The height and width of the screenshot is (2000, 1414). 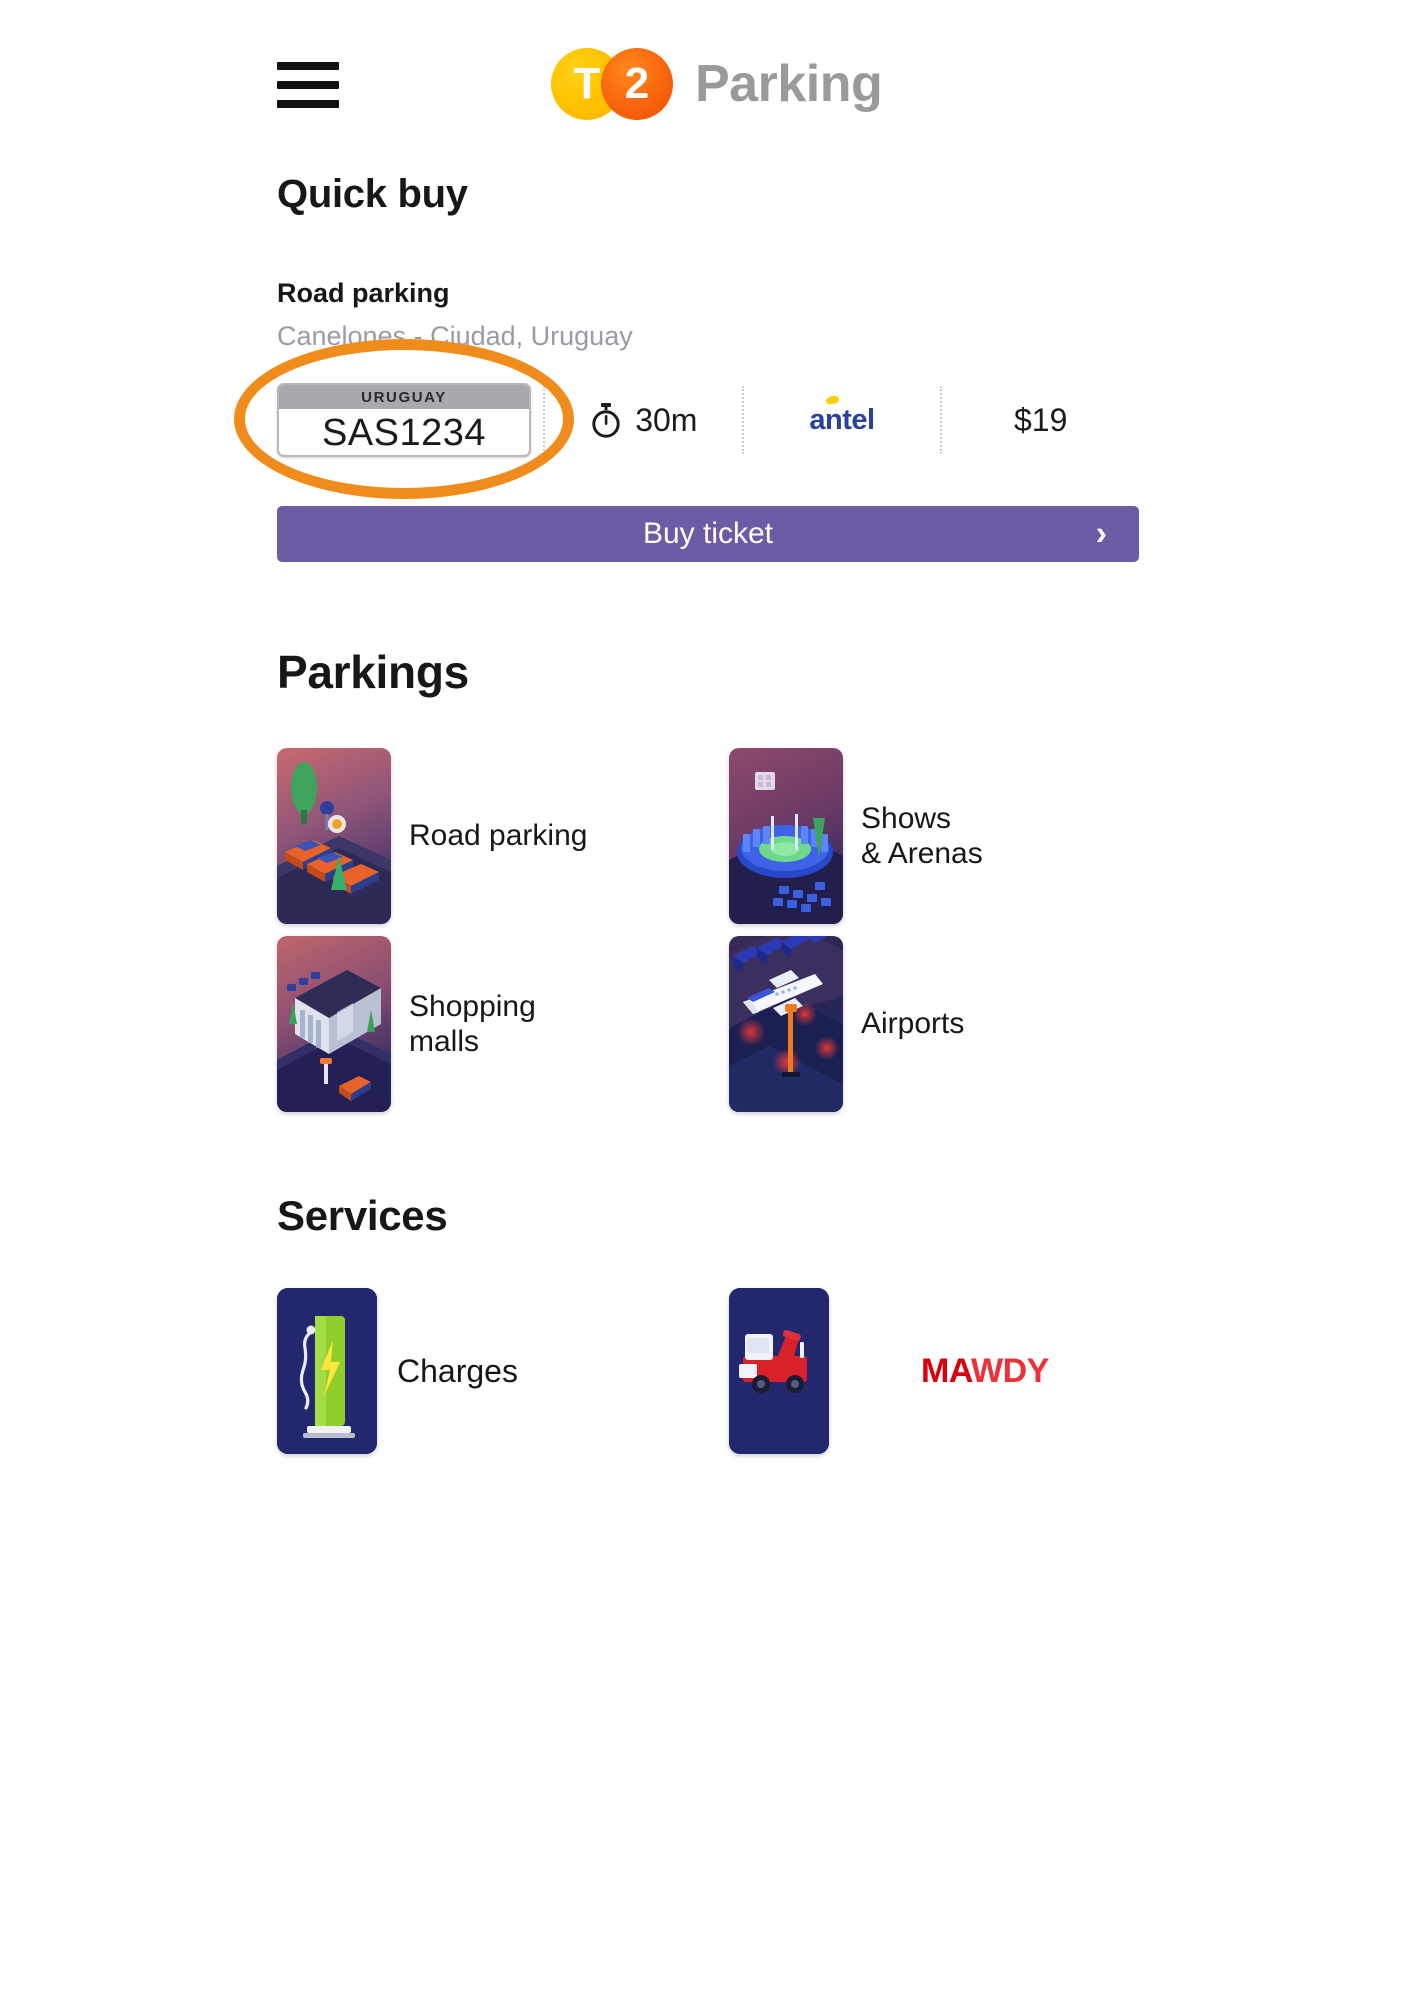 I want to click on shopping-malls-thumbnail, so click(x=334, y=1024).